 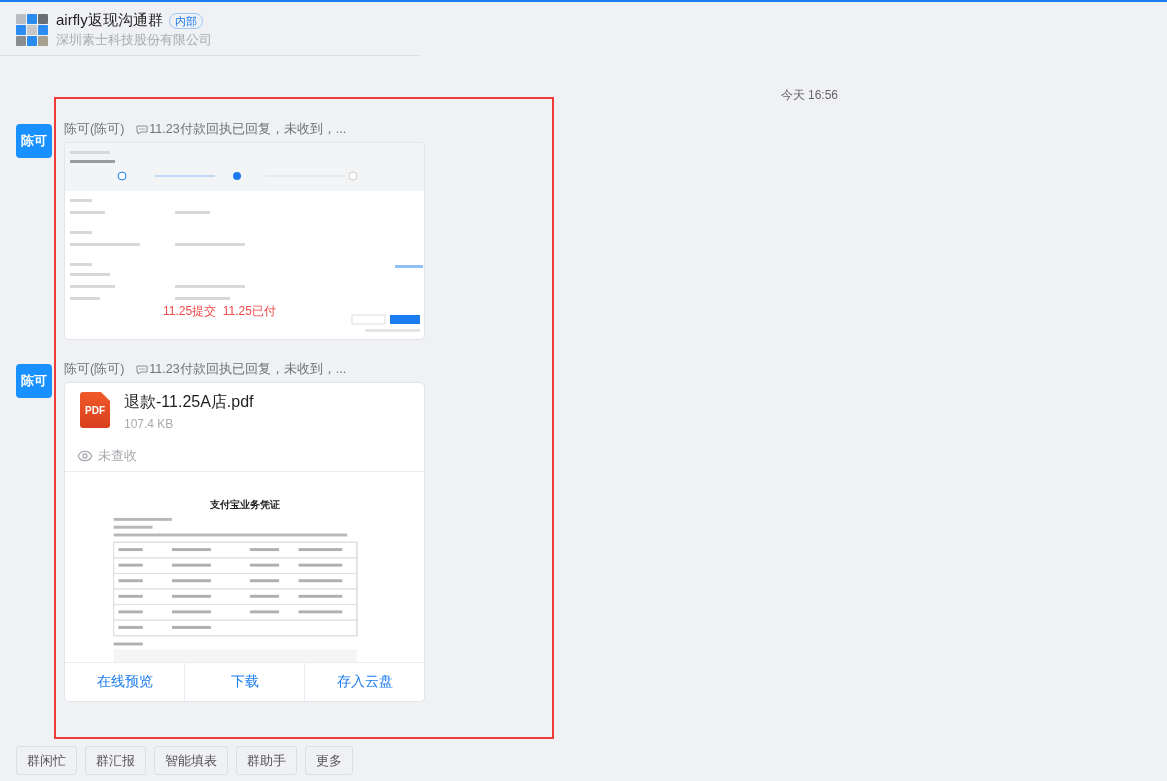 I want to click on group-title: airfly返现沟通群, so click(x=109, y=20).